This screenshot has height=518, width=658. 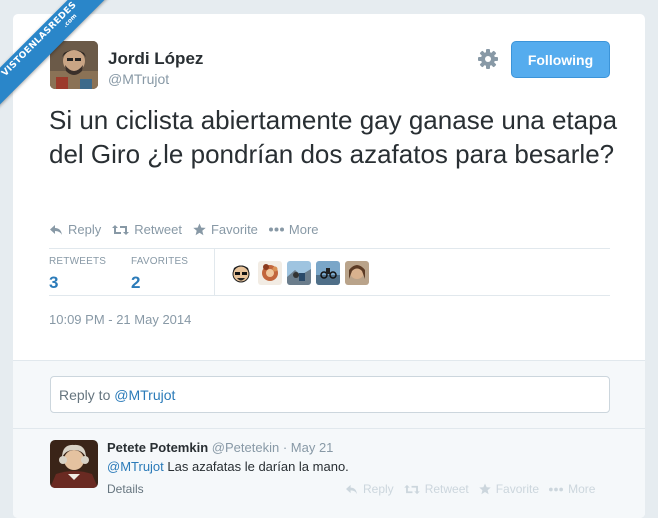 I want to click on more-action: More, so click(x=293, y=229).